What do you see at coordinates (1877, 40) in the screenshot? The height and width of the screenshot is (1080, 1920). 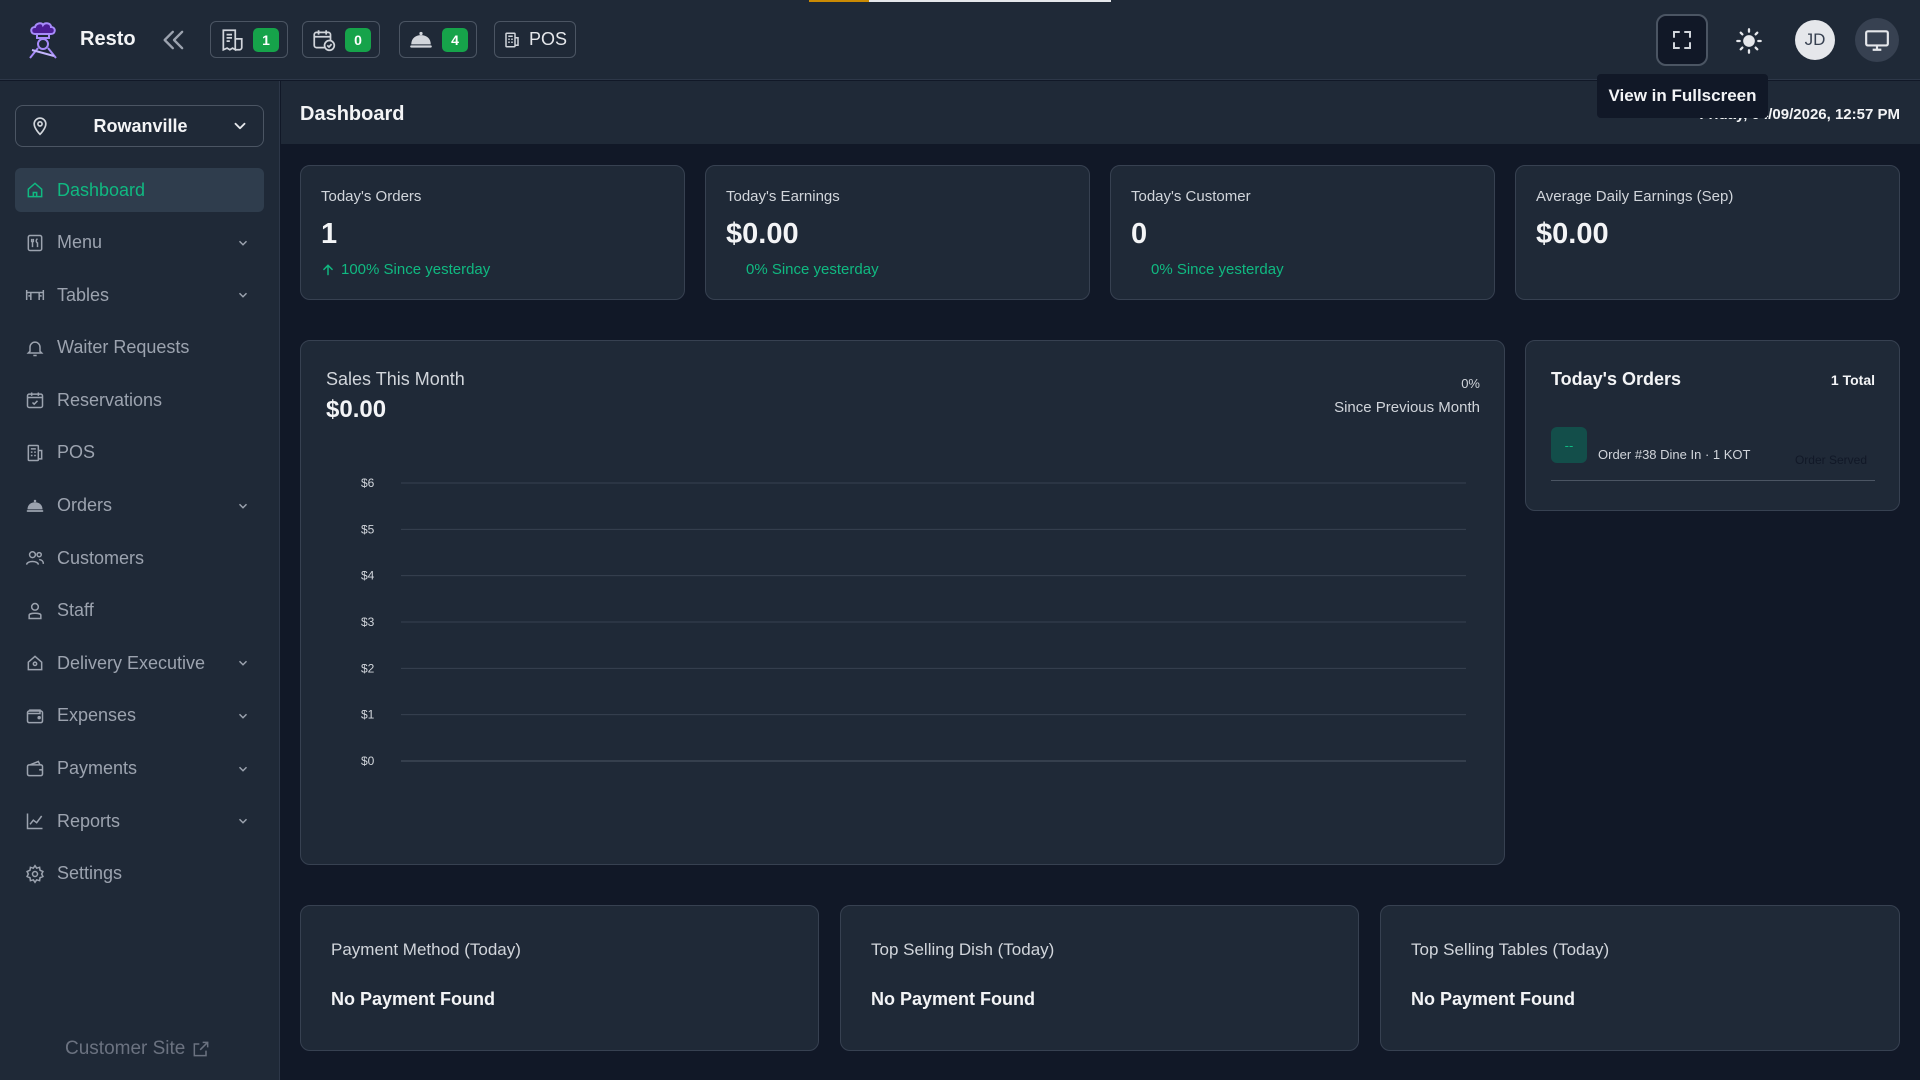 I see `customer-display-button` at bounding box center [1877, 40].